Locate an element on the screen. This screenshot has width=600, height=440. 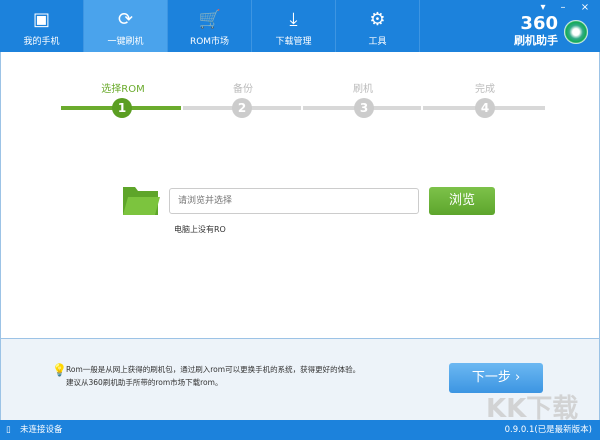
phone-icon: ▣ is located at coordinates (41, 19).